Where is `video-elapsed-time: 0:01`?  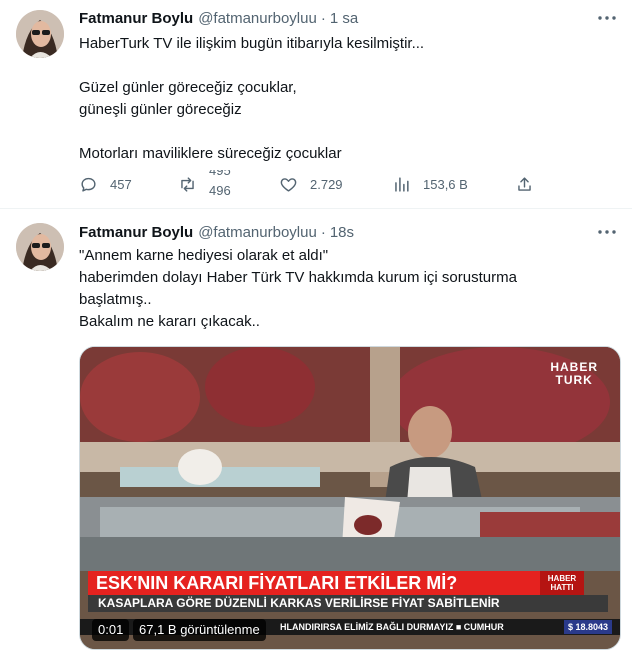
video-elapsed-time: 0:01 is located at coordinates (111, 630).